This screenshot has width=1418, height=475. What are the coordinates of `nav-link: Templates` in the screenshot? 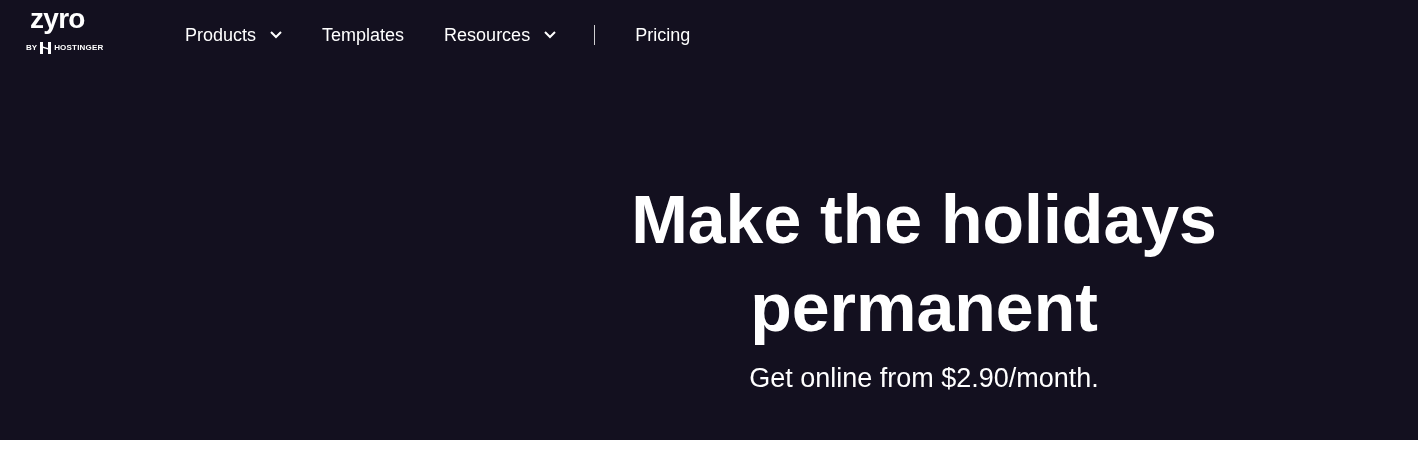 It's located at (363, 35).